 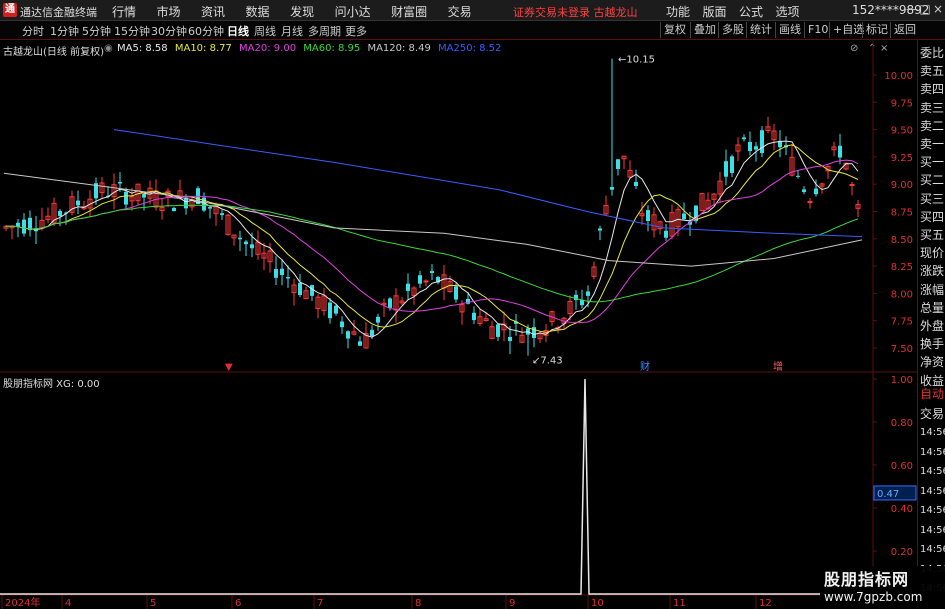 What do you see at coordinates (547, 361) in the screenshot?
I see `low-label: ↙7.43` at bounding box center [547, 361].